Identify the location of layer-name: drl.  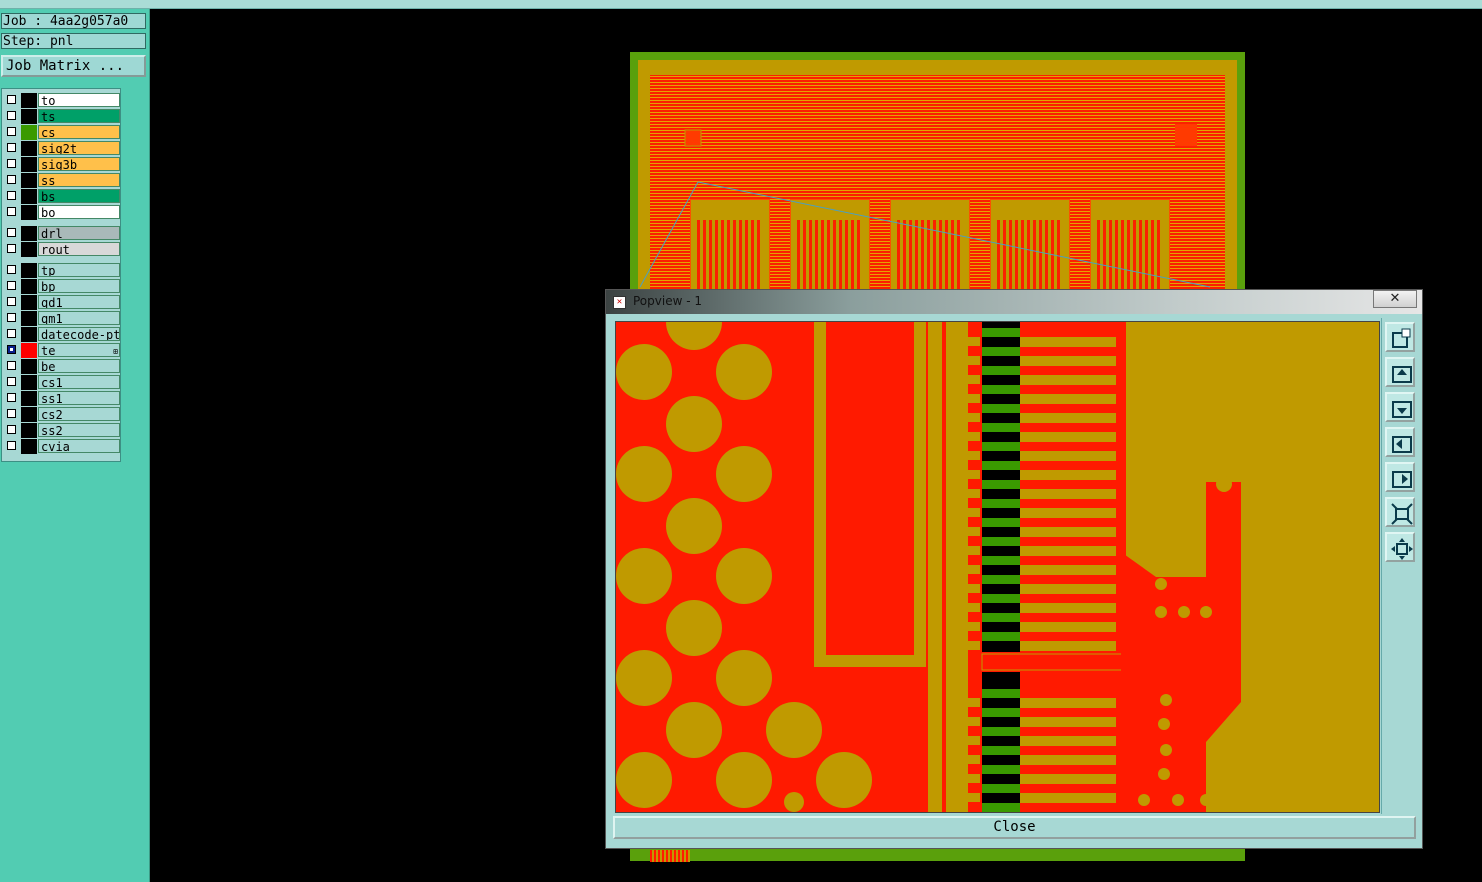
(79, 233).